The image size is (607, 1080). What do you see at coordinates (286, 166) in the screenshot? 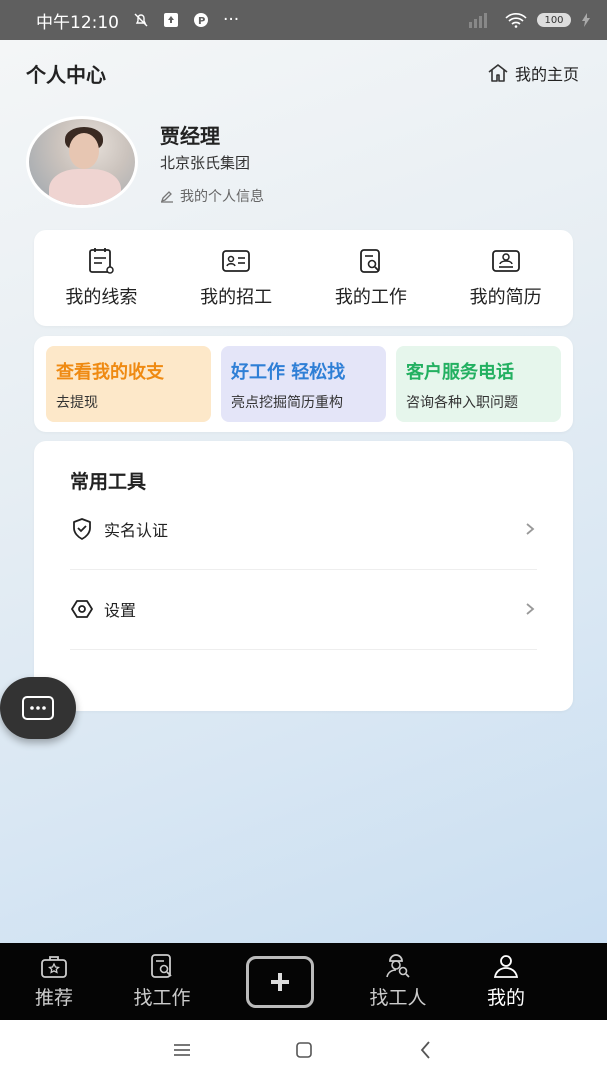
I see `profile-section: 贾经理 北京张氏集团 我的个人信息` at bounding box center [286, 166].